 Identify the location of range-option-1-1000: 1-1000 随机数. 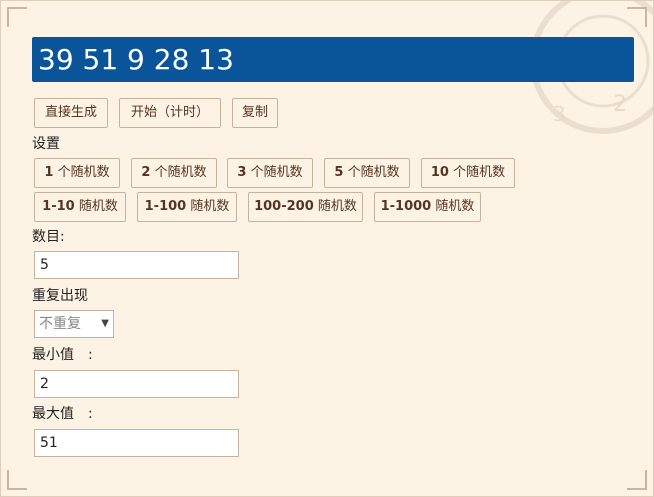
(427, 207).